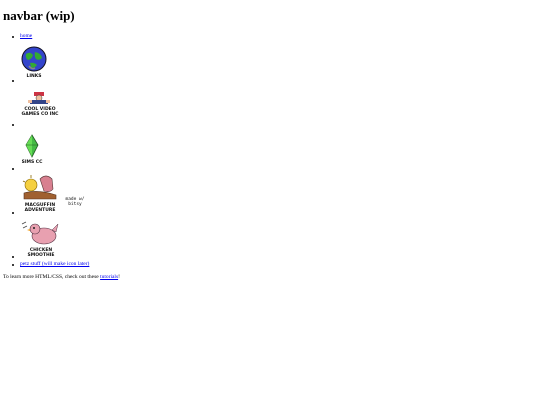 This screenshot has width=540, height=405. I want to click on sims-cc-nav-link: SIMS CC, so click(32, 151).